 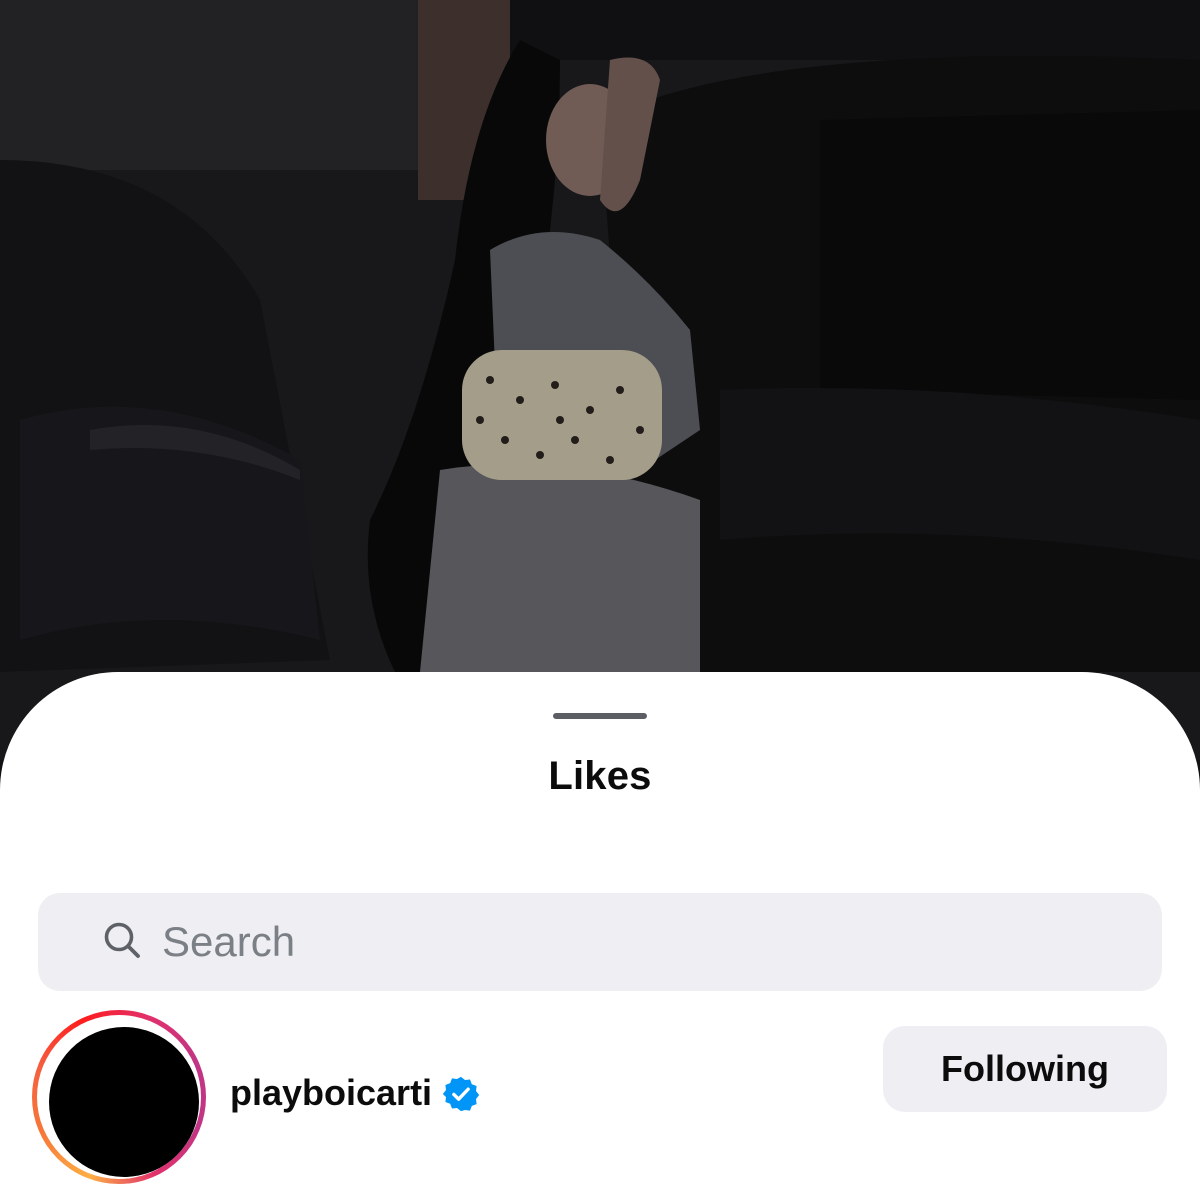 What do you see at coordinates (124, 1102) in the screenshot?
I see `avatar` at bounding box center [124, 1102].